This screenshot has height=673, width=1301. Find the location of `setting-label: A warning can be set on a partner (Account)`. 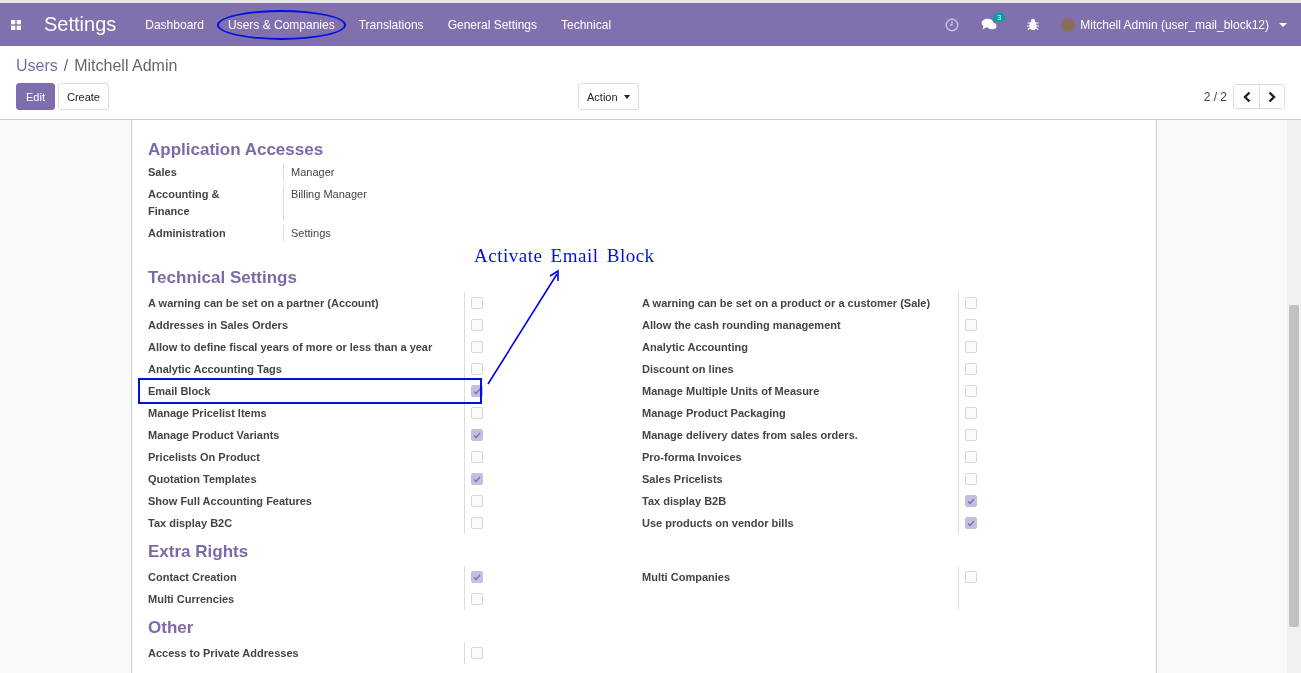

setting-label: A warning can be set on a partner (Account) is located at coordinates (264, 303).